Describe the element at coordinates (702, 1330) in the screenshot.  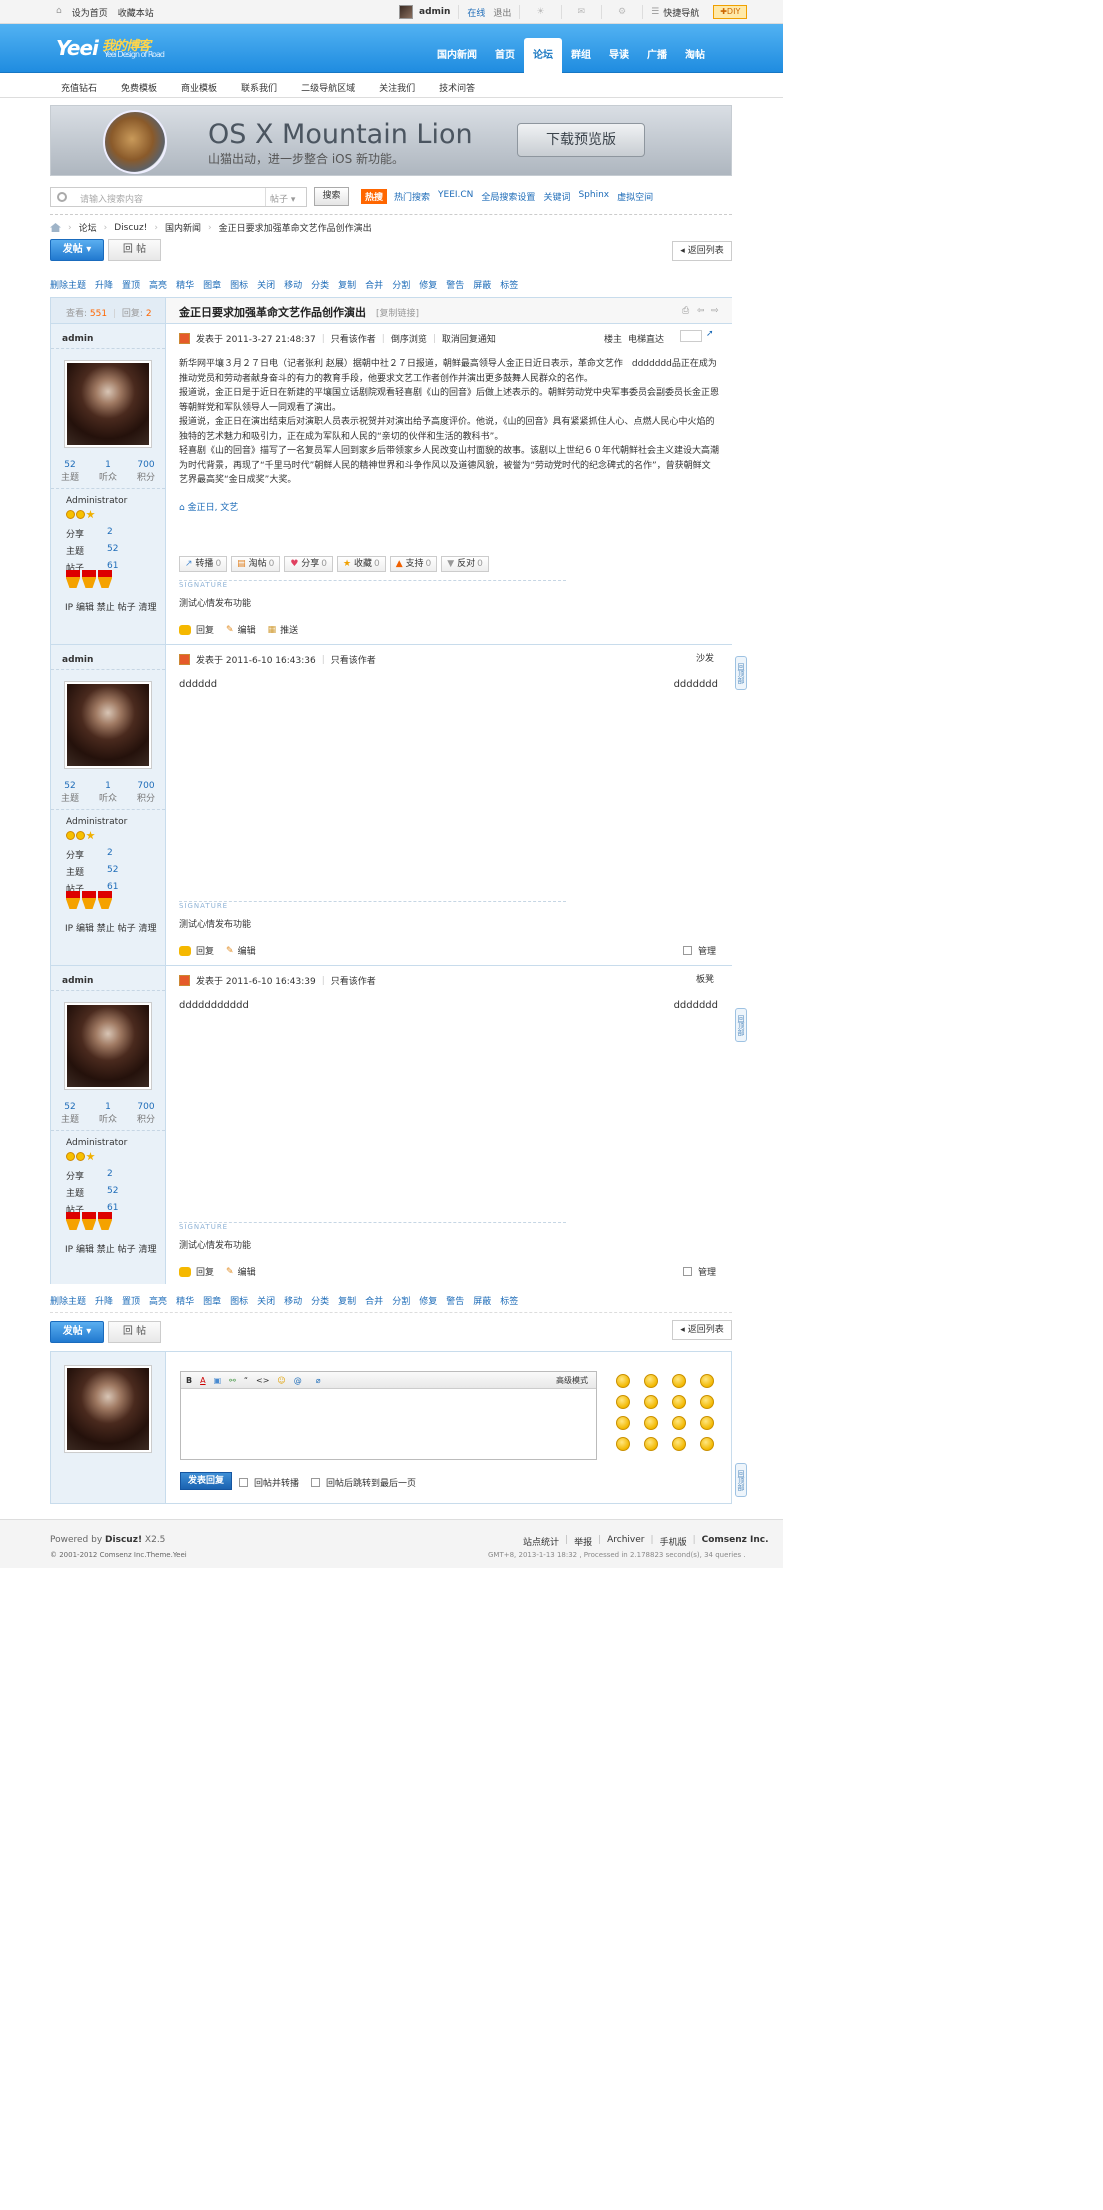
I see `back-to-list-button-bottom: ◂ 返回列表` at that location.